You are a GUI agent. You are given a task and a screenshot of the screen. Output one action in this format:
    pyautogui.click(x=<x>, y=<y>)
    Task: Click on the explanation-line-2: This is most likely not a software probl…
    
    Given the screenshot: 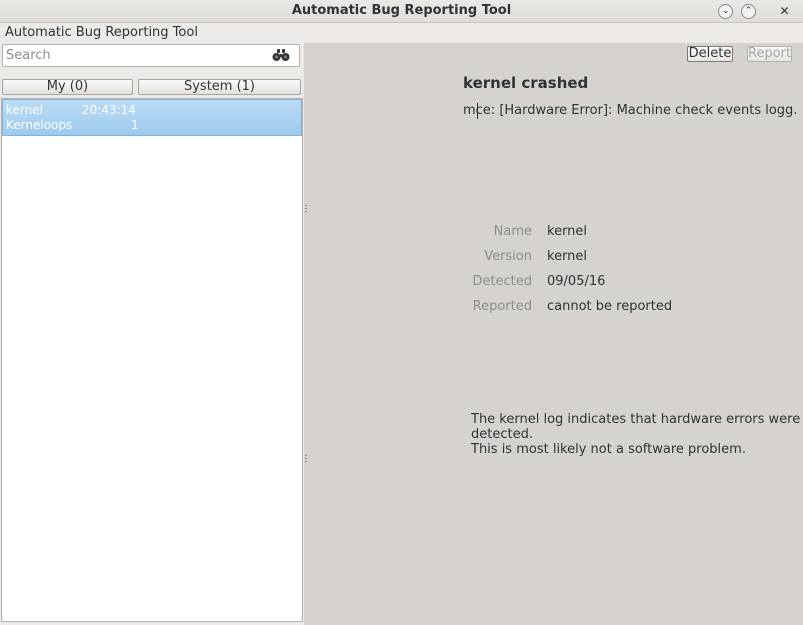 What is the action you would take?
    pyautogui.click(x=608, y=449)
    